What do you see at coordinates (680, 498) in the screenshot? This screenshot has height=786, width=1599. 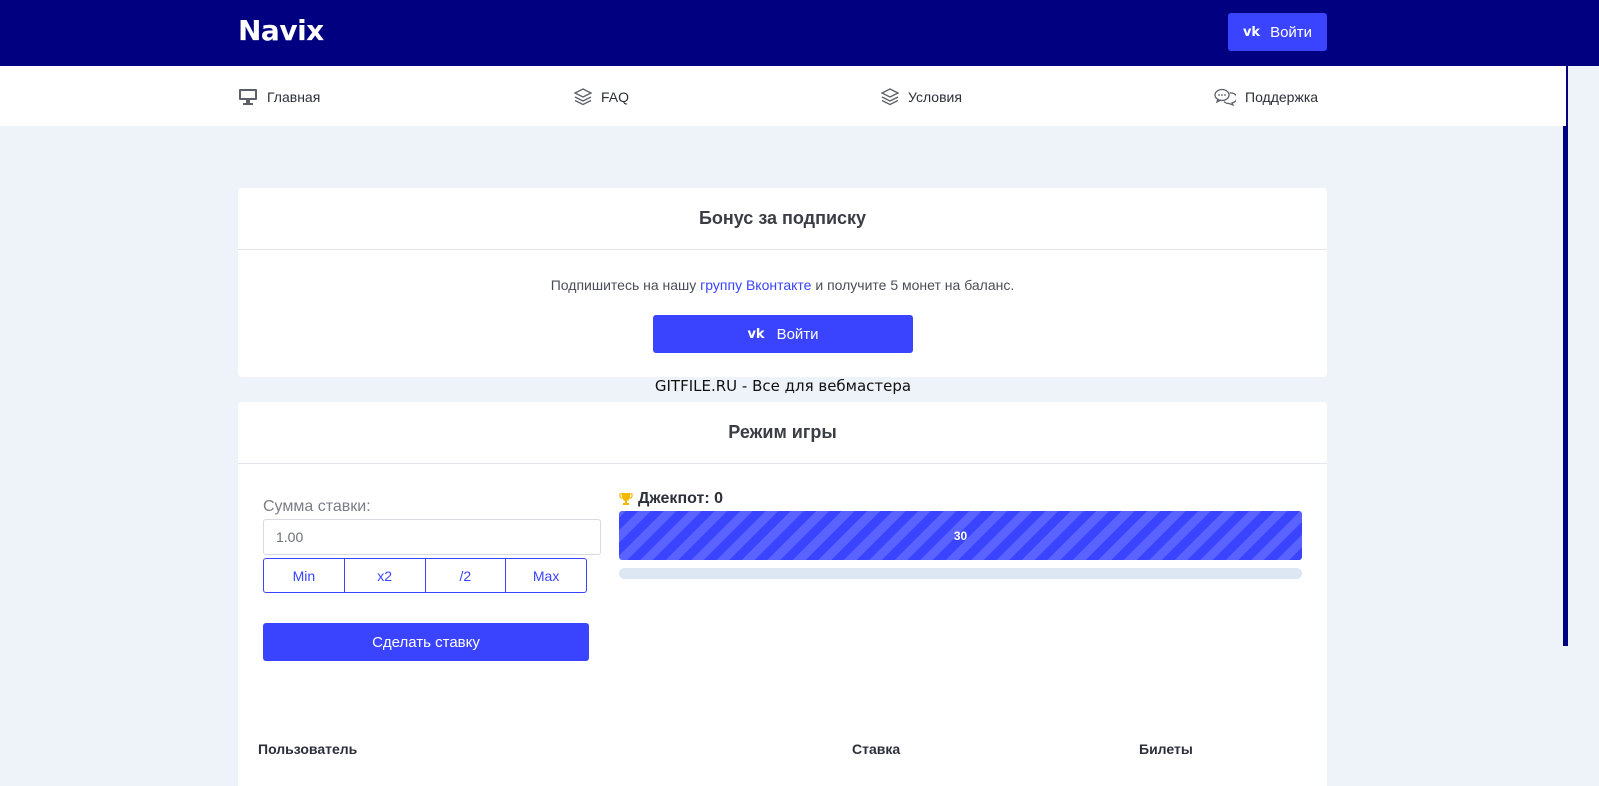 I see `jackpot-label: Джекпот: 0` at bounding box center [680, 498].